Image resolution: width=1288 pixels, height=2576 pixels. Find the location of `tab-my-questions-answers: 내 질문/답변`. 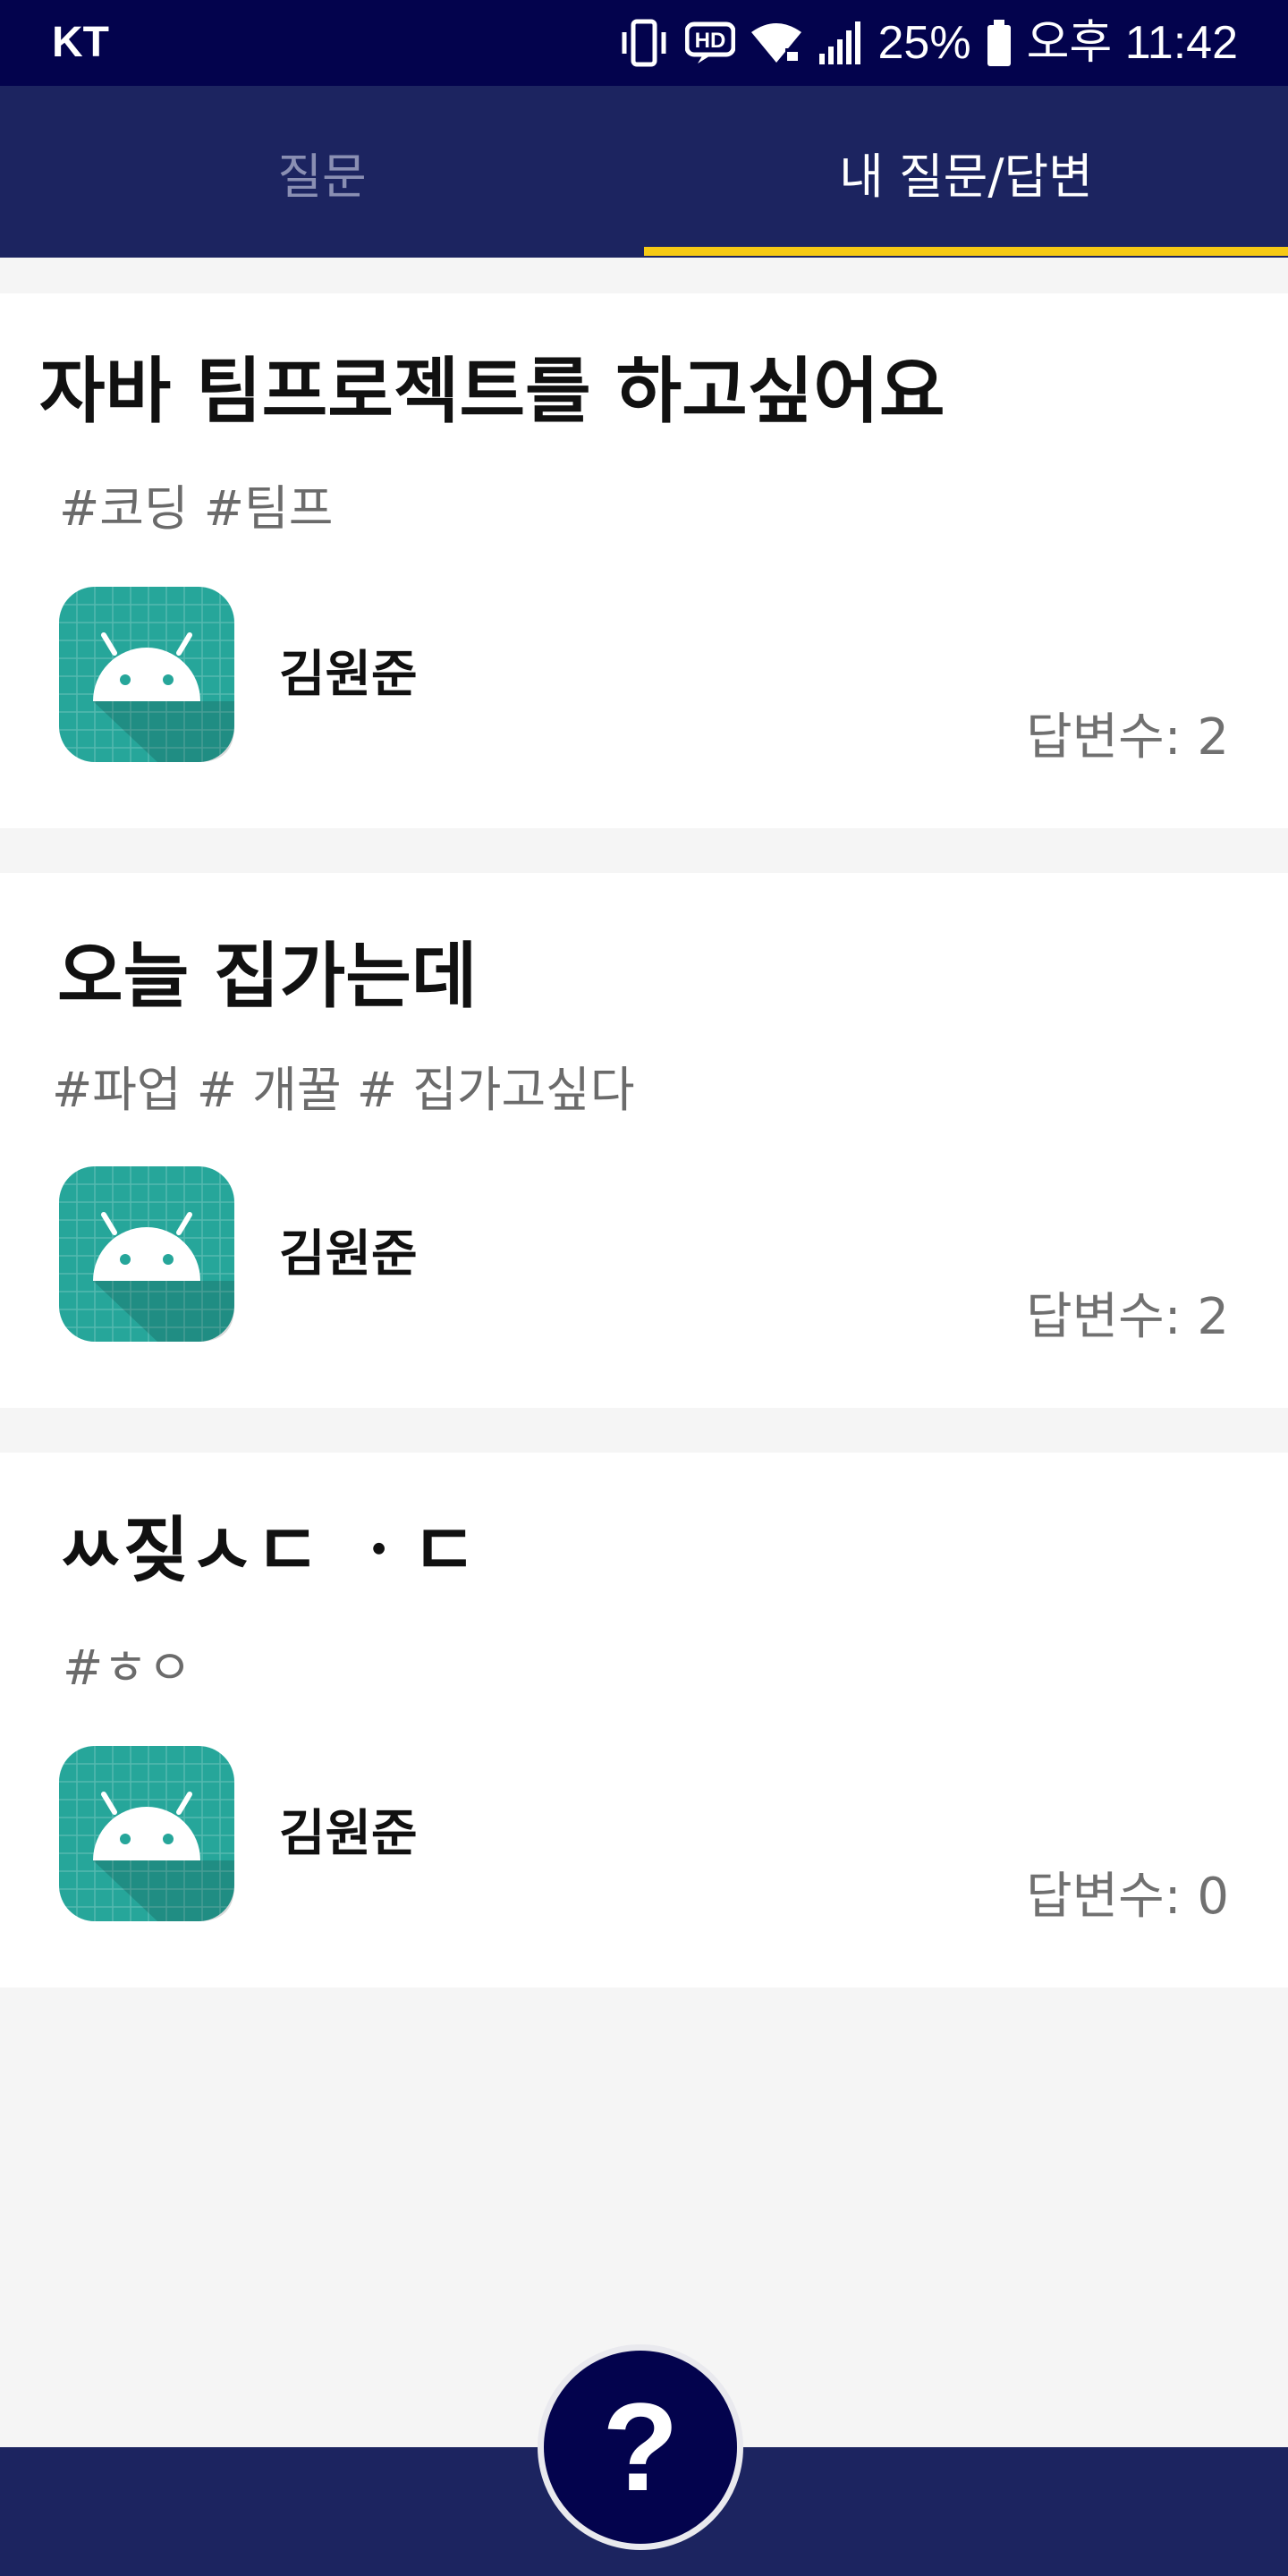

tab-my-questions-answers: 내 질문/답변 is located at coordinates (966, 172).